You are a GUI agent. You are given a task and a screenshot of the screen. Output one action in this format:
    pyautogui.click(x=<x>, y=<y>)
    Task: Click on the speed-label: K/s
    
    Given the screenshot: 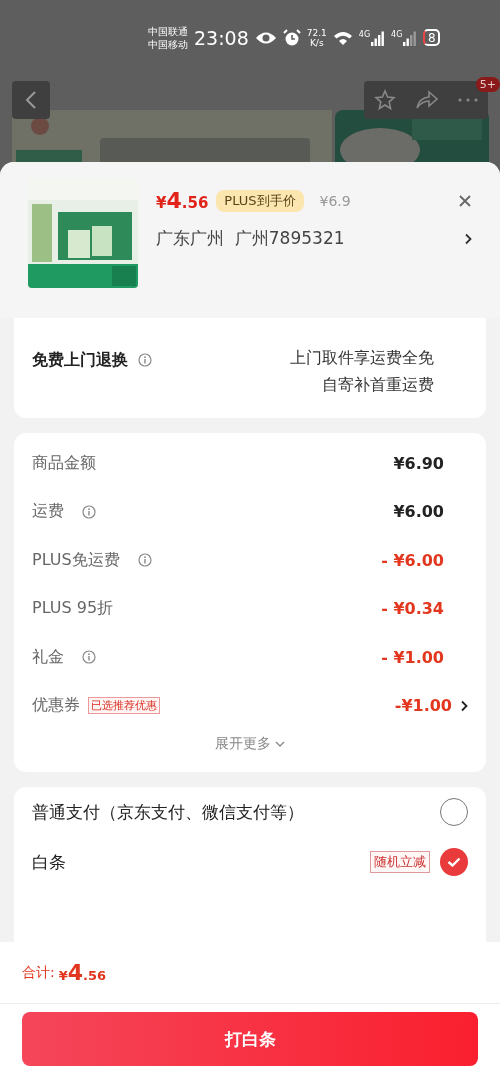 What is the action you would take?
    pyautogui.click(x=316, y=42)
    